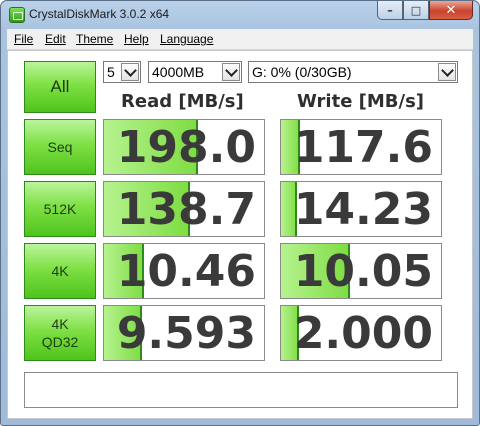 This screenshot has height=426, width=480. What do you see at coordinates (178, 72) in the screenshot?
I see `size-value: 4000MB` at bounding box center [178, 72].